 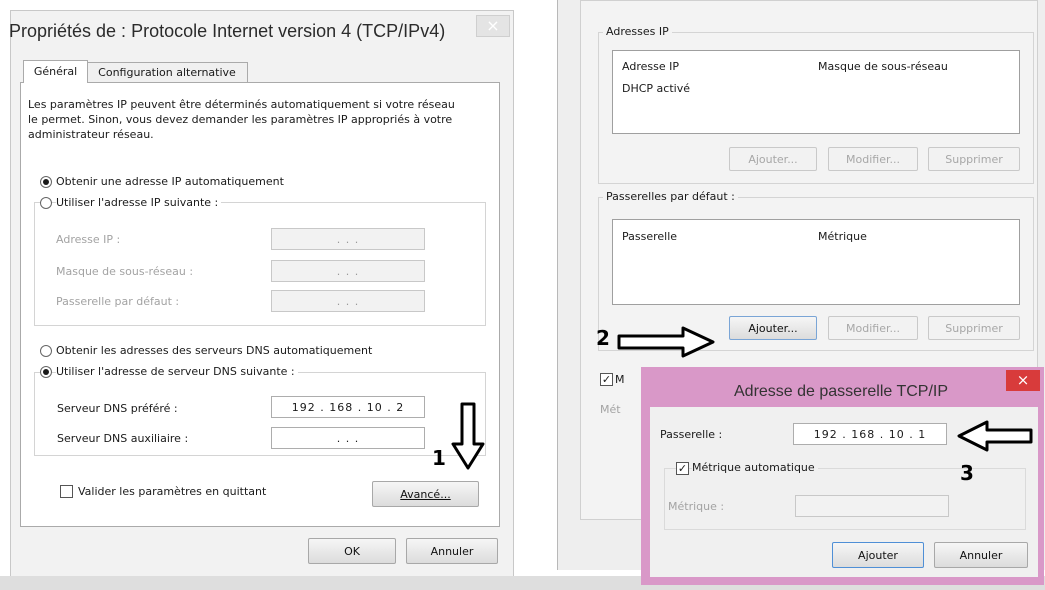 I want to click on radio-auto-ip-label: Obtenir une adresse IP automatiquement, so click(x=170, y=181).